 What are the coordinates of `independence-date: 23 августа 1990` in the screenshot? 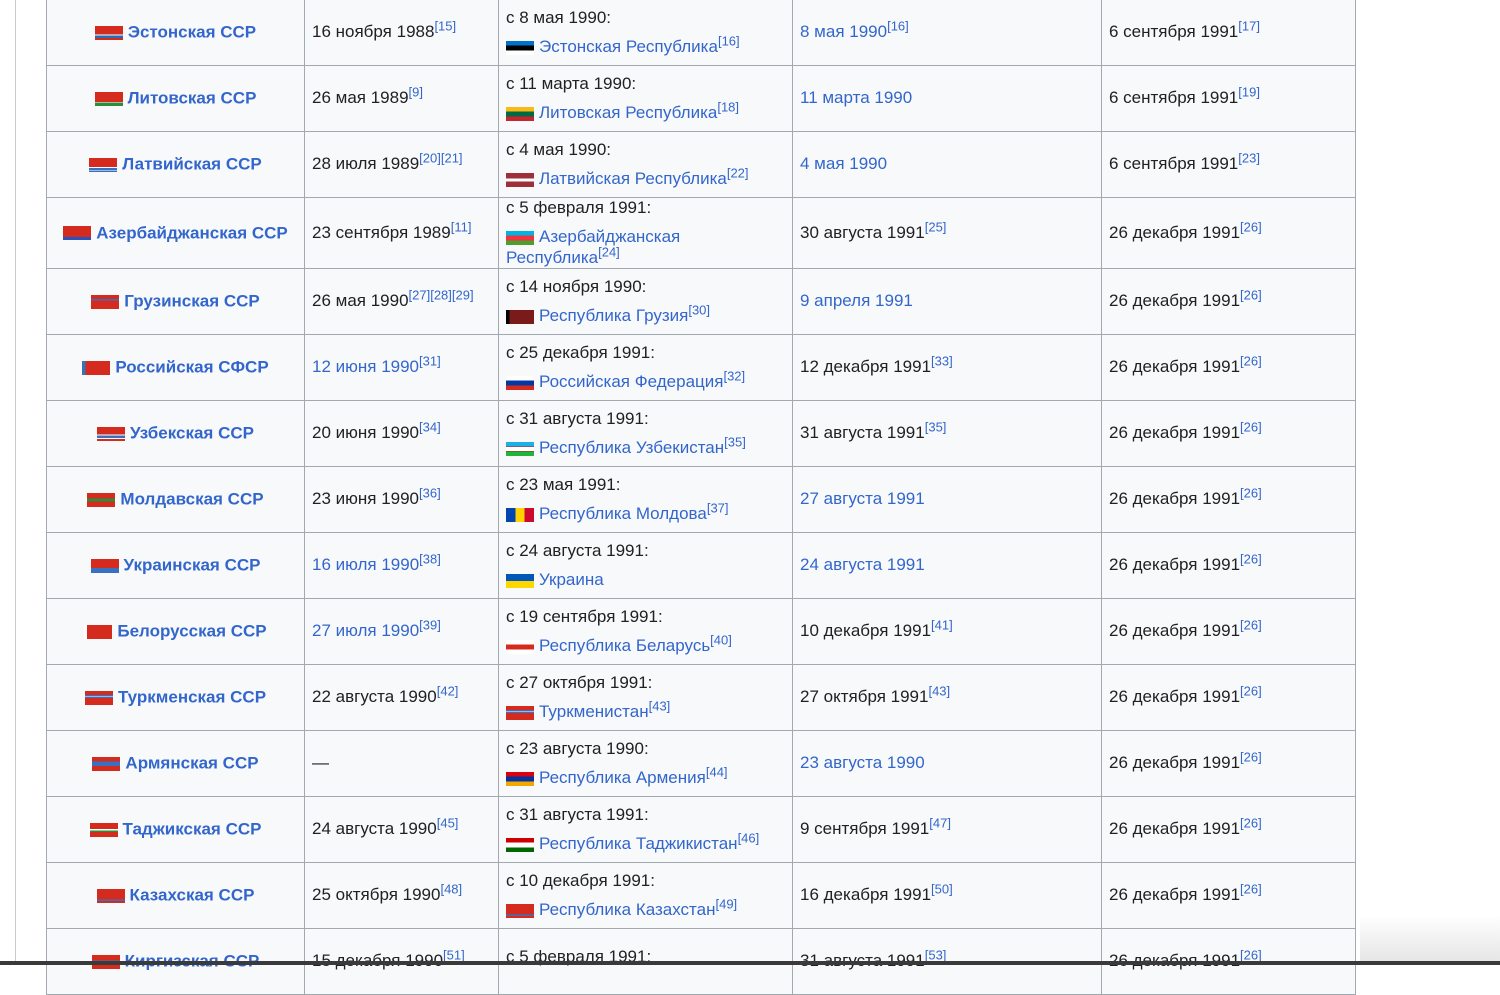 It's located at (862, 762).